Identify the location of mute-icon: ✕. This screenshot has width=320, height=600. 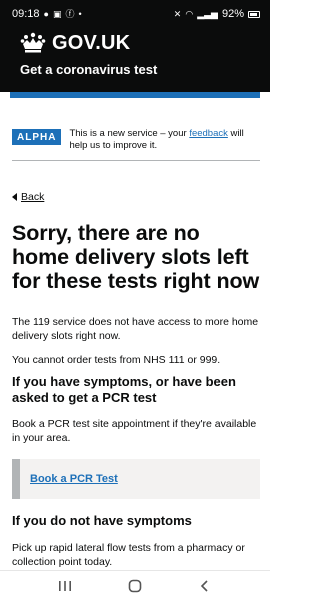
(177, 13).